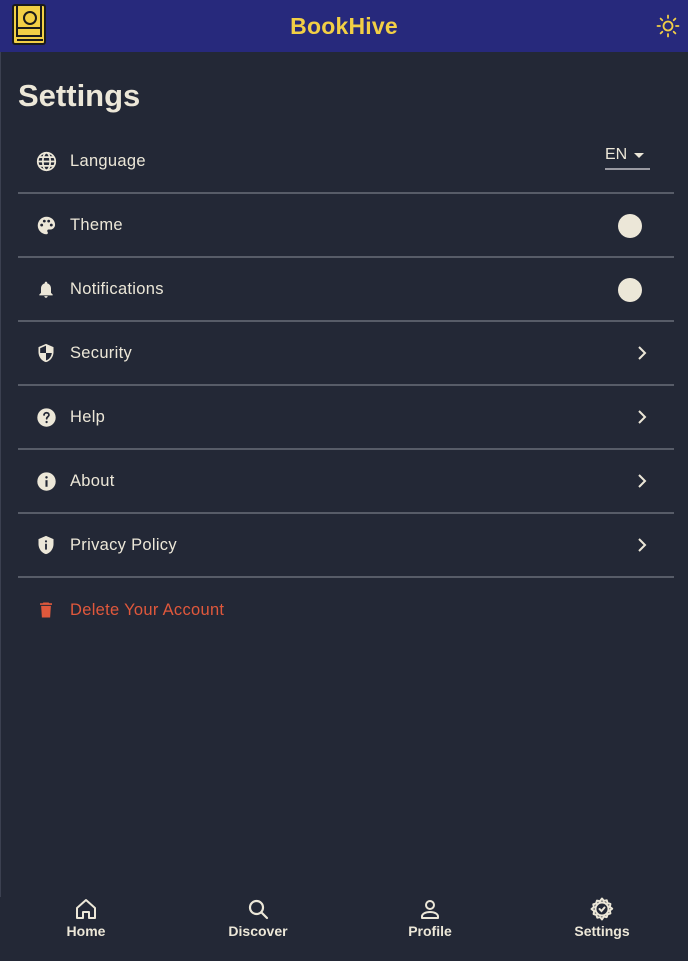 The image size is (688, 961). Describe the element at coordinates (101, 352) in the screenshot. I see `security-label: Security` at that location.